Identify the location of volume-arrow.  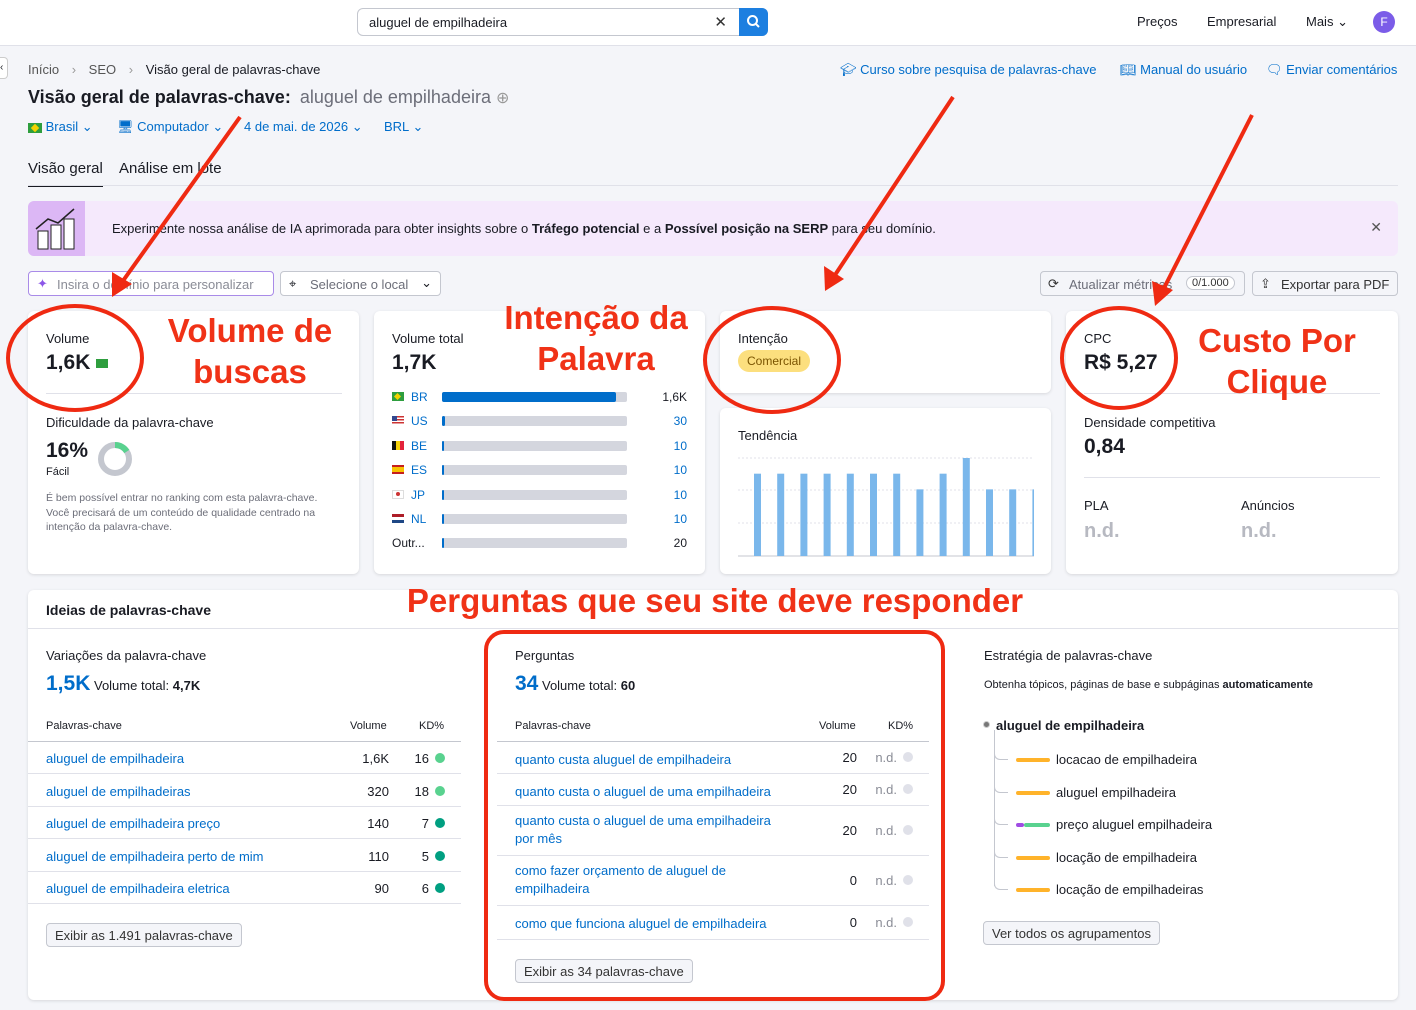
(180, 201).